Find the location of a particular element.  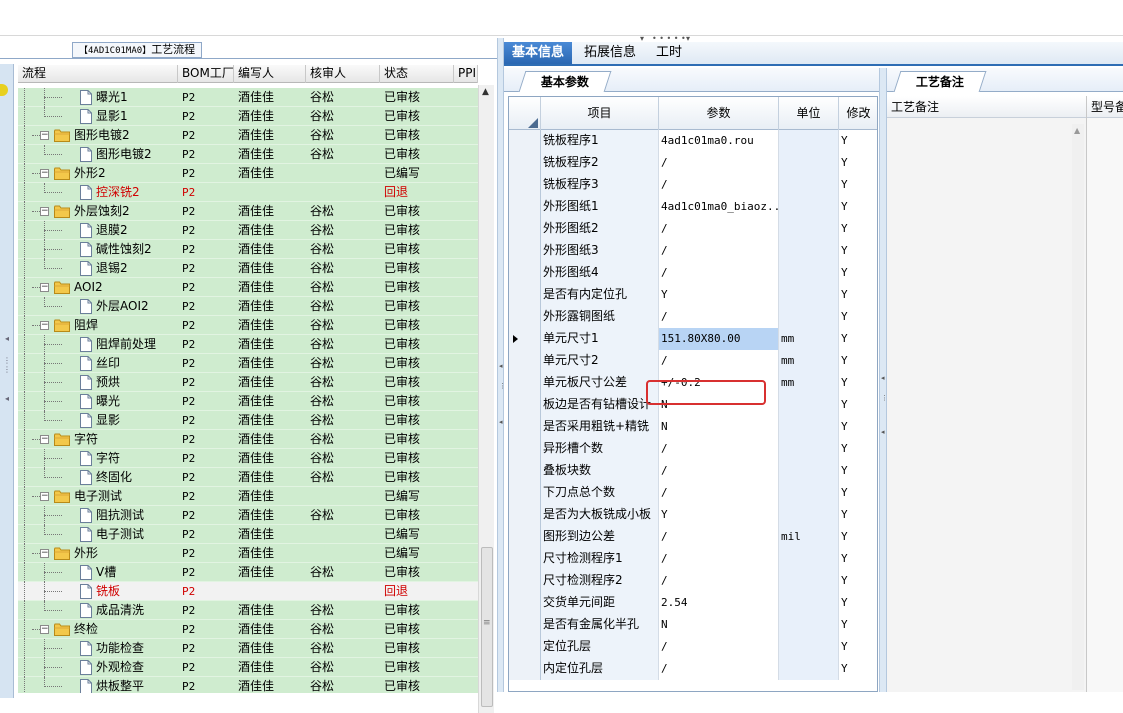

tree-node-cell: 烘板整平 is located at coordinates (98, 685).